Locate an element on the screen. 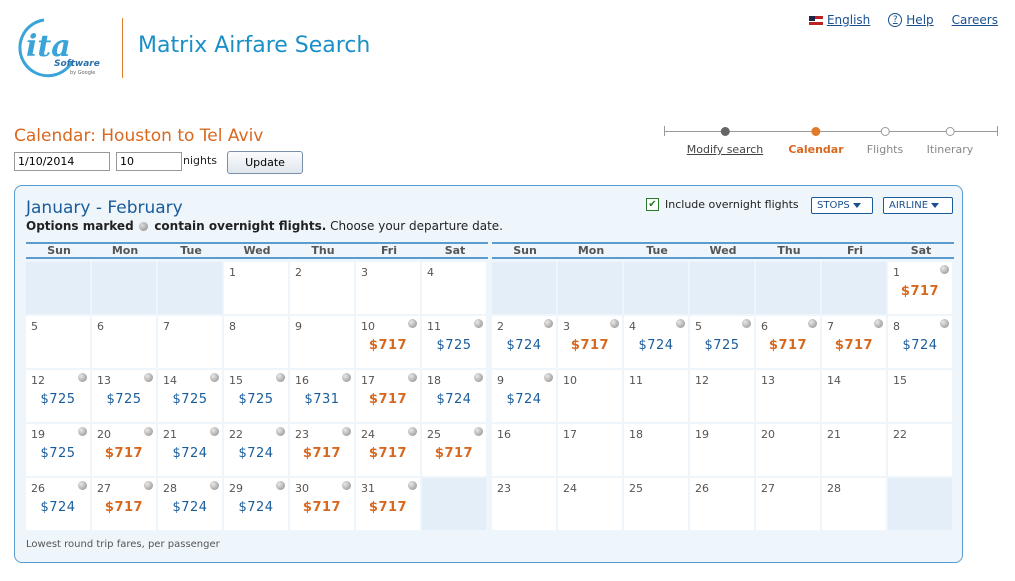 This screenshot has height=581, width=1015. day-cell: 7 $717 is located at coordinates (854, 342).